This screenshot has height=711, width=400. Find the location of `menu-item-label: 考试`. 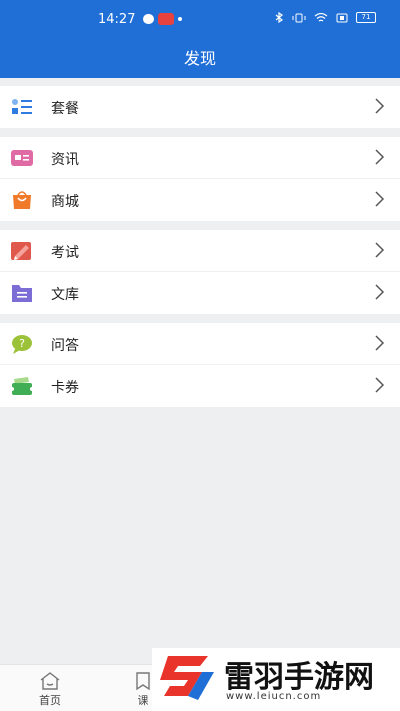

menu-item-label: 考试 is located at coordinates (65, 253).